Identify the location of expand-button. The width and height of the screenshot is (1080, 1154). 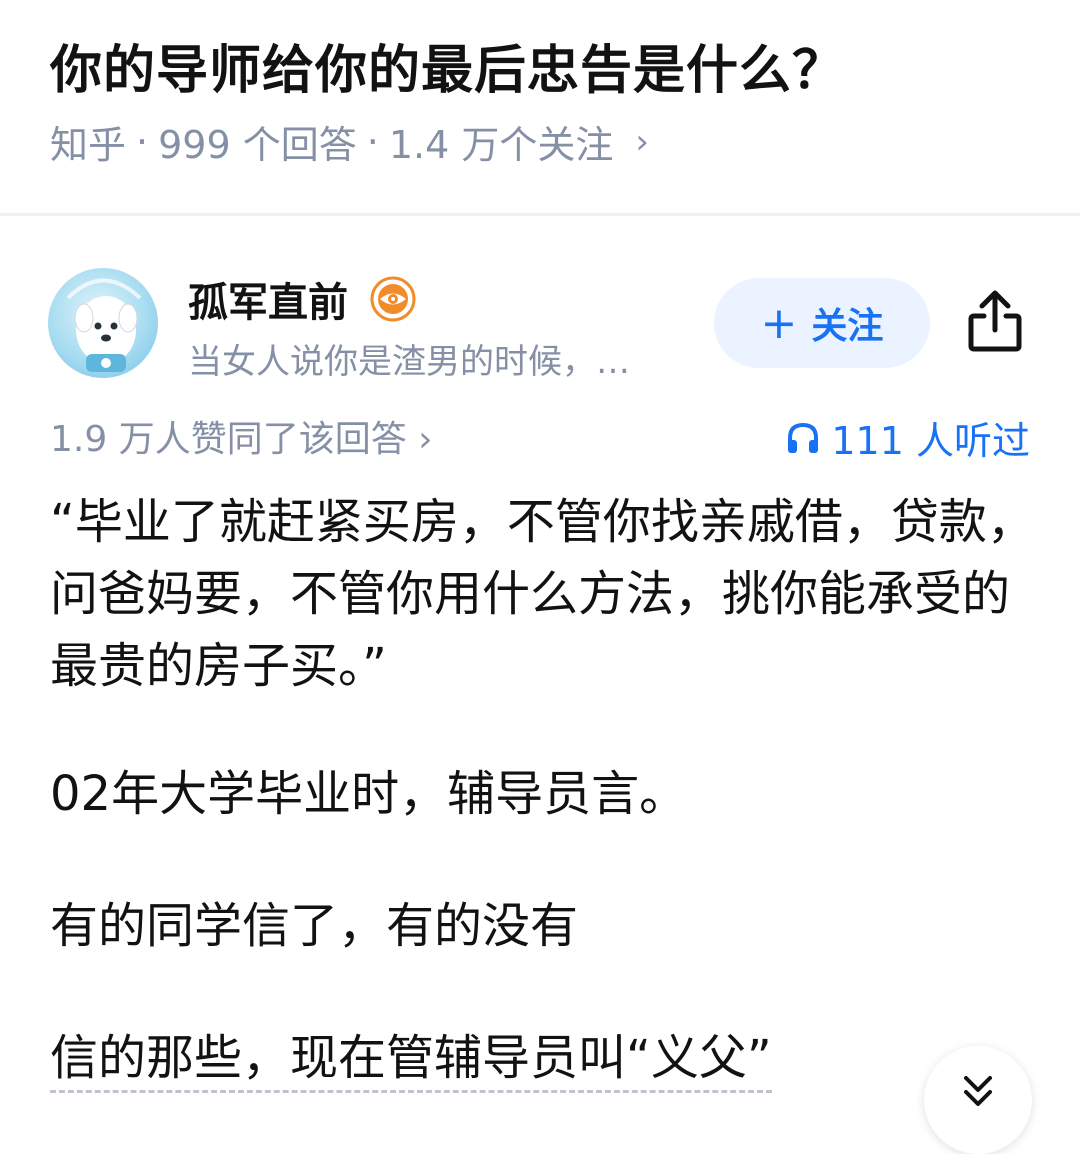
(978, 1100).